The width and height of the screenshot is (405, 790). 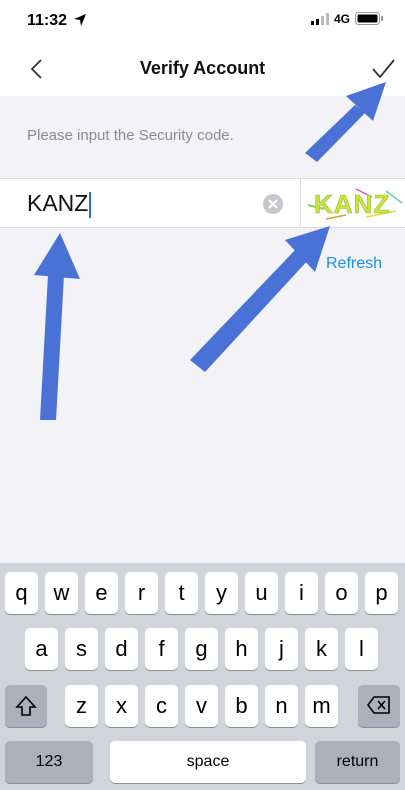 I want to click on shift-key, so click(x=26, y=706).